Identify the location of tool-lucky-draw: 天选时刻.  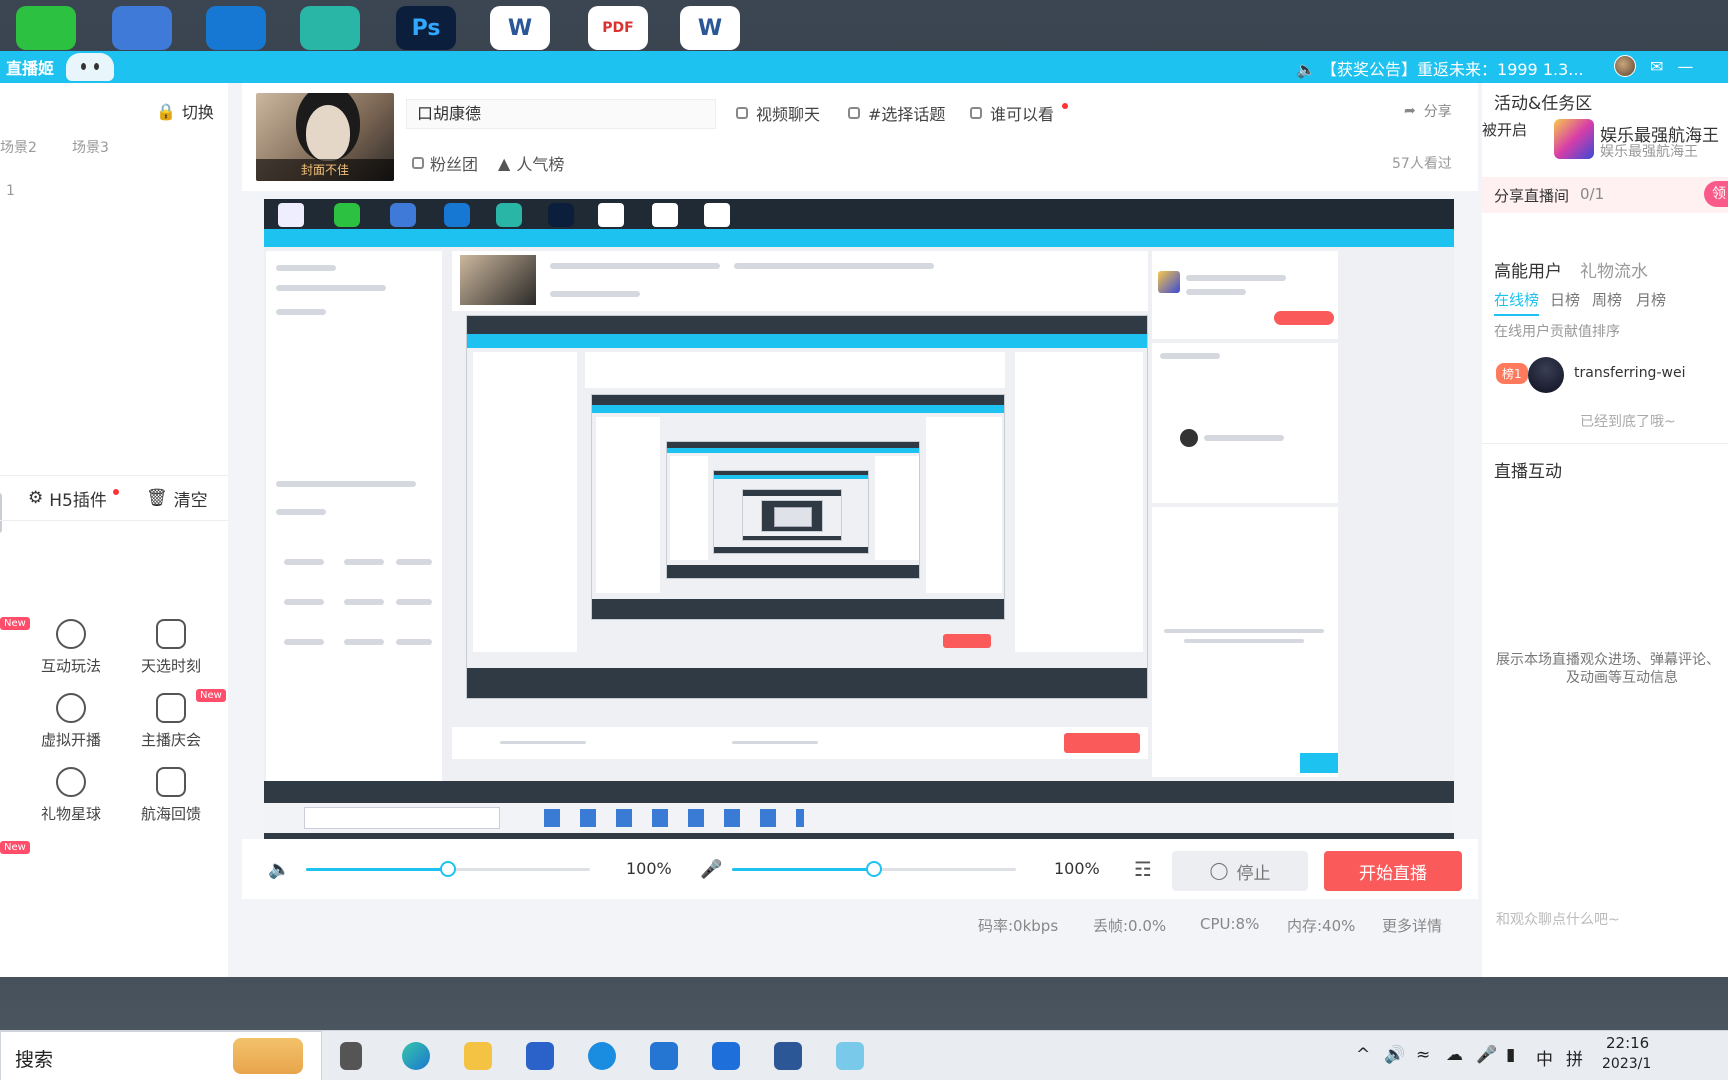
(171, 647).